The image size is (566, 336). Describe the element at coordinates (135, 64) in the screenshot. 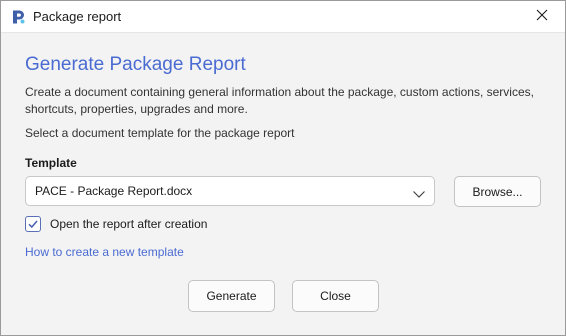

I see `dialog-heading: Generate Package Report` at that location.